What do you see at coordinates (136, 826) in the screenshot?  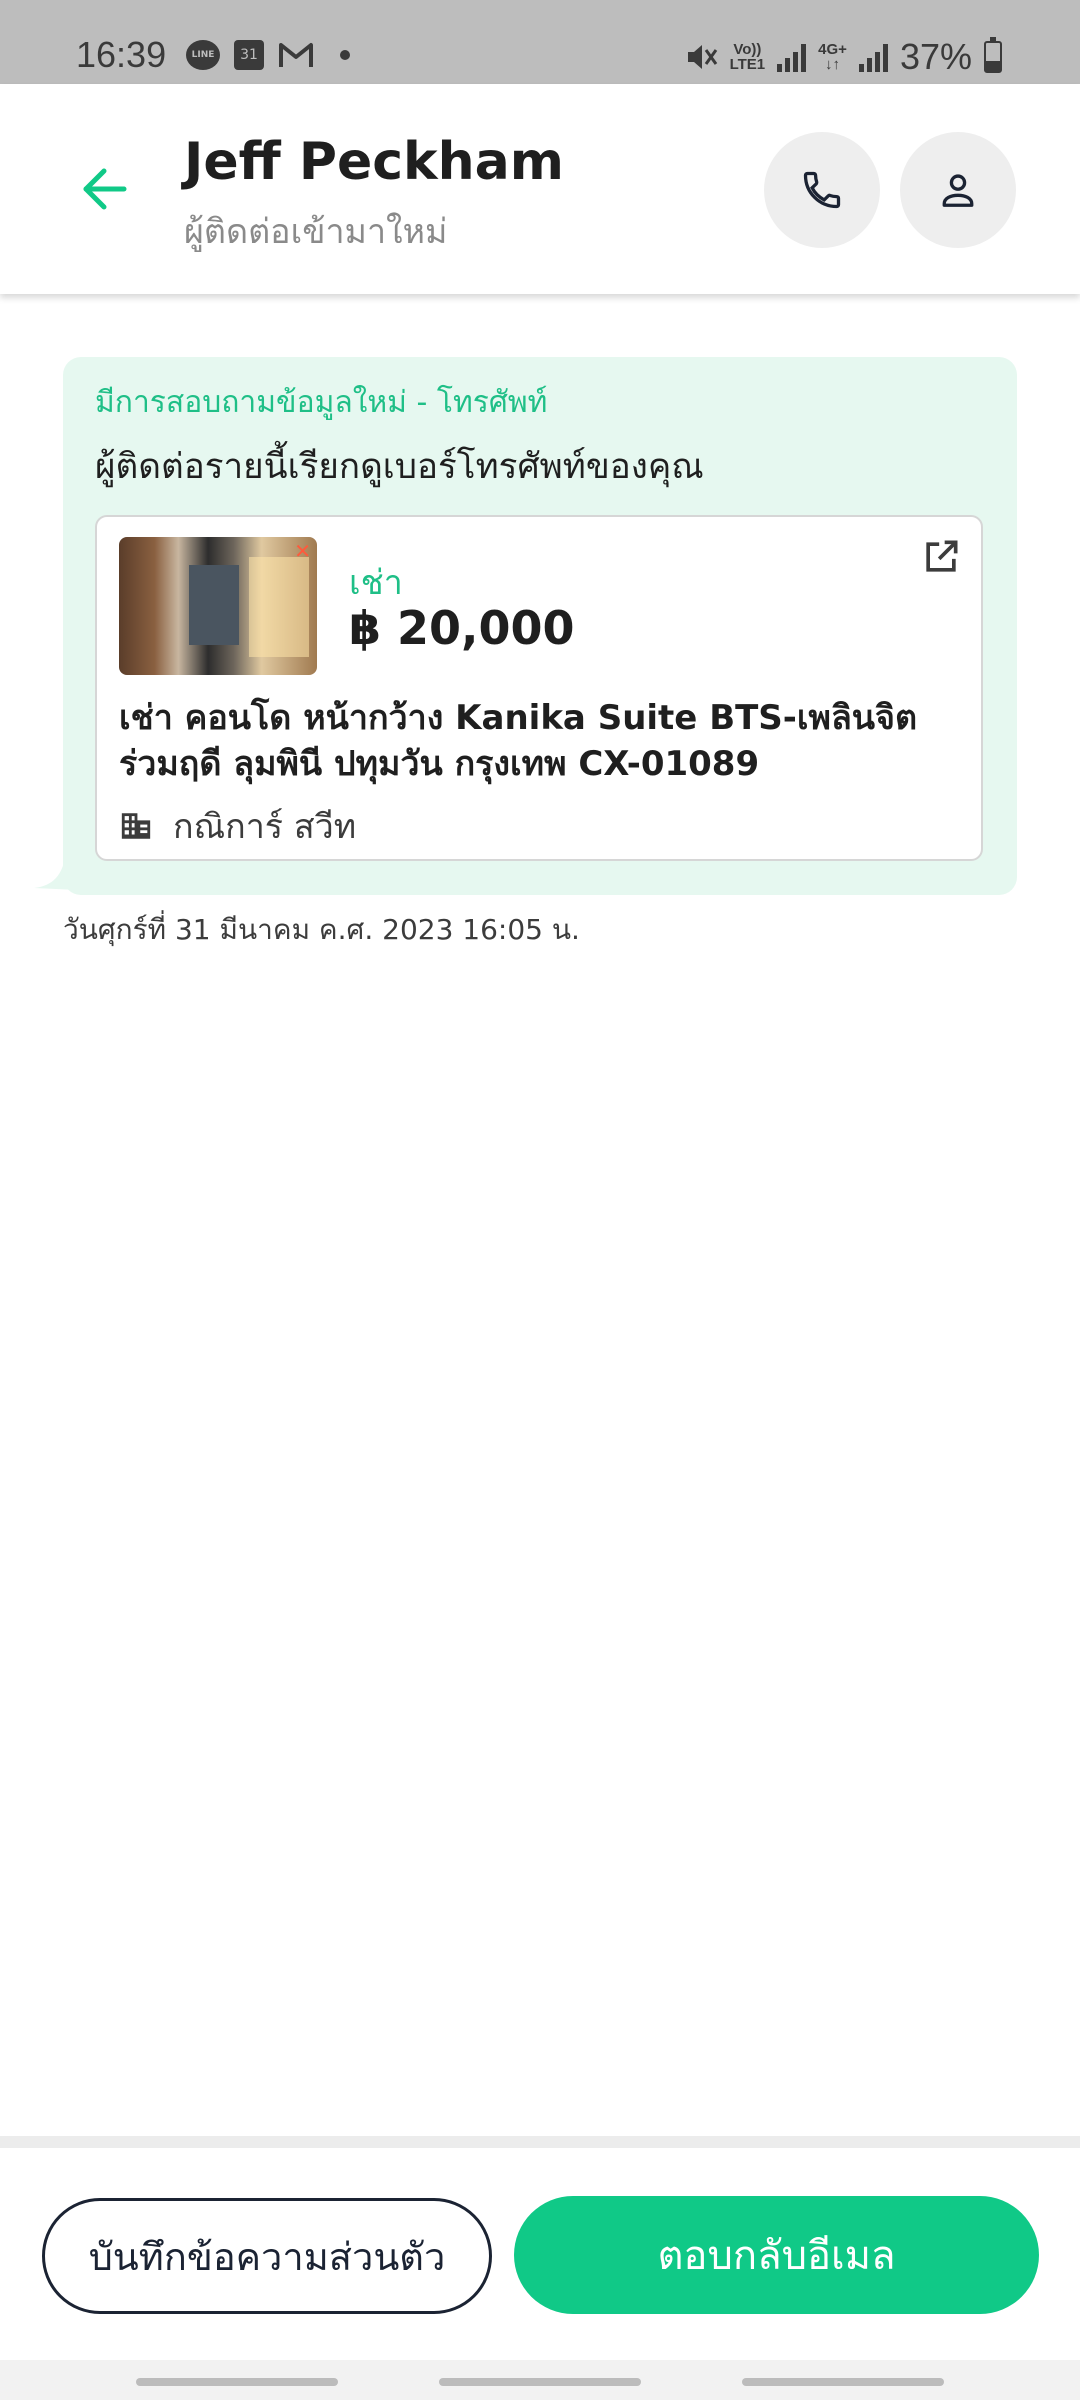 I see `building-icon` at bounding box center [136, 826].